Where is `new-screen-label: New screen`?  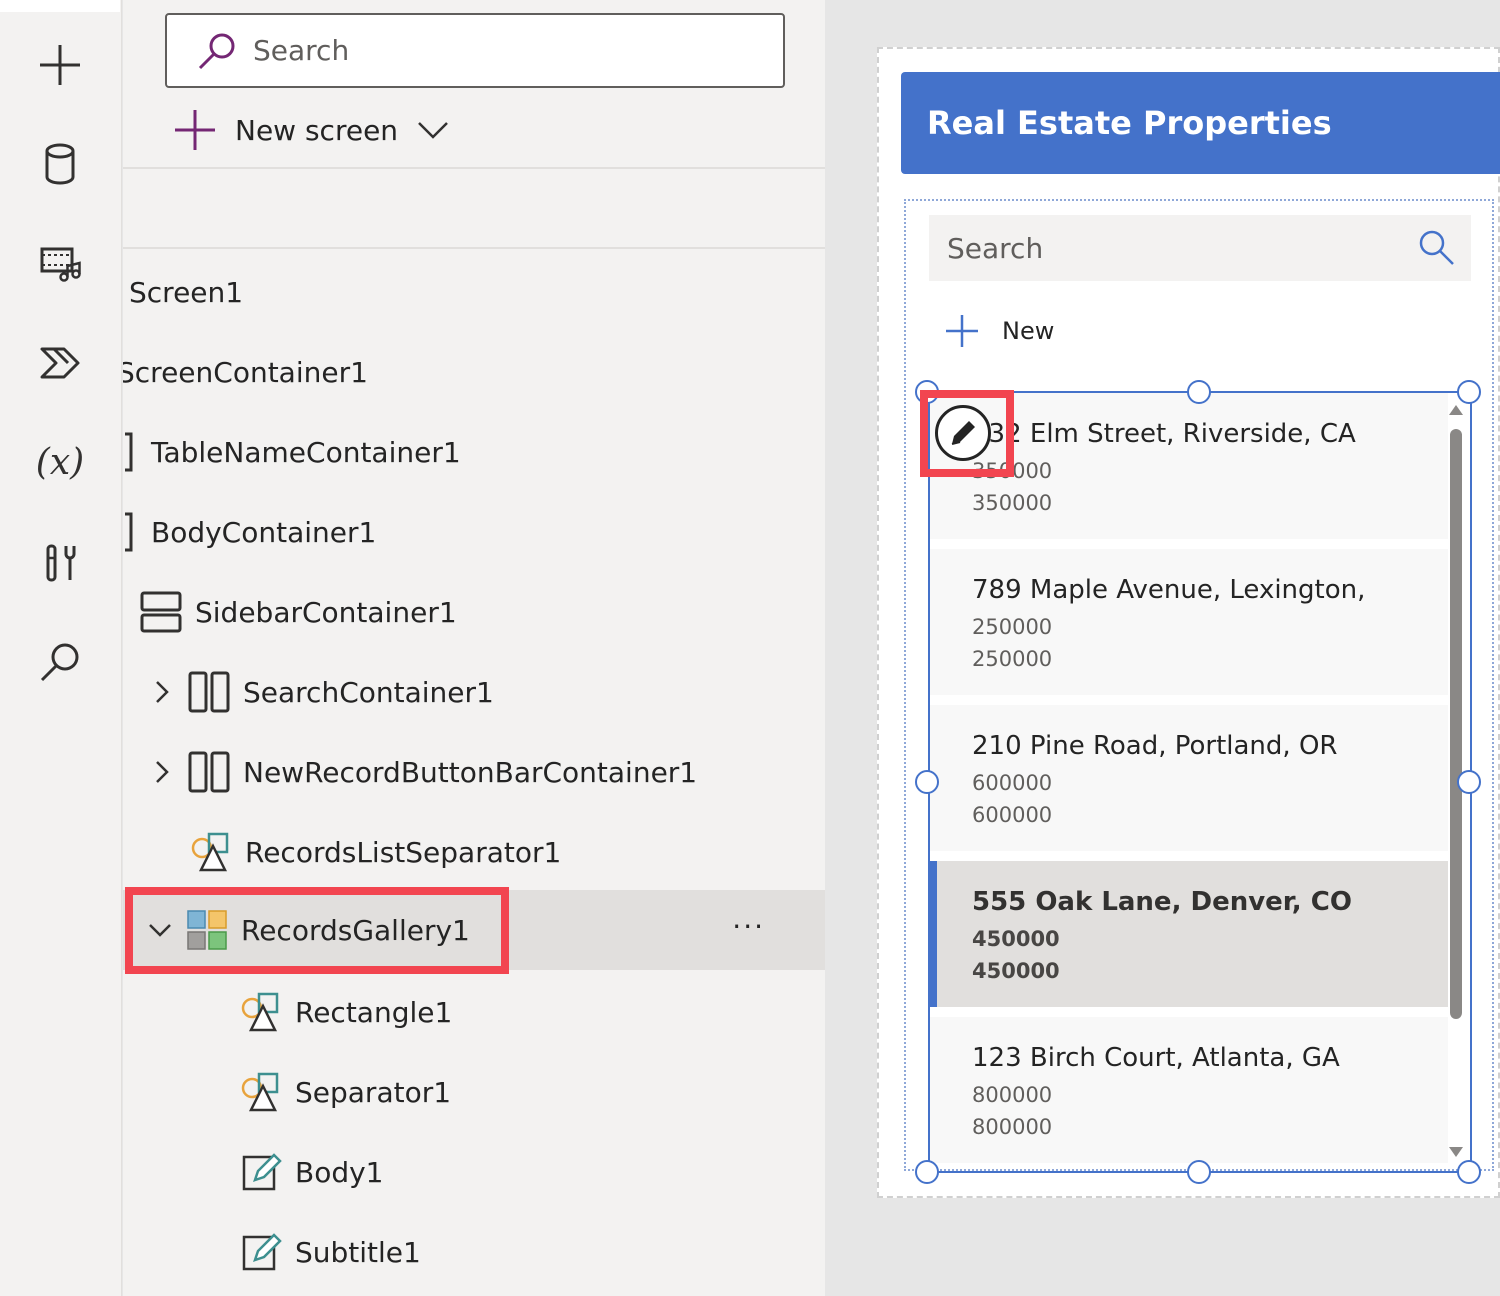
new-screen-label: New screen is located at coordinates (317, 130).